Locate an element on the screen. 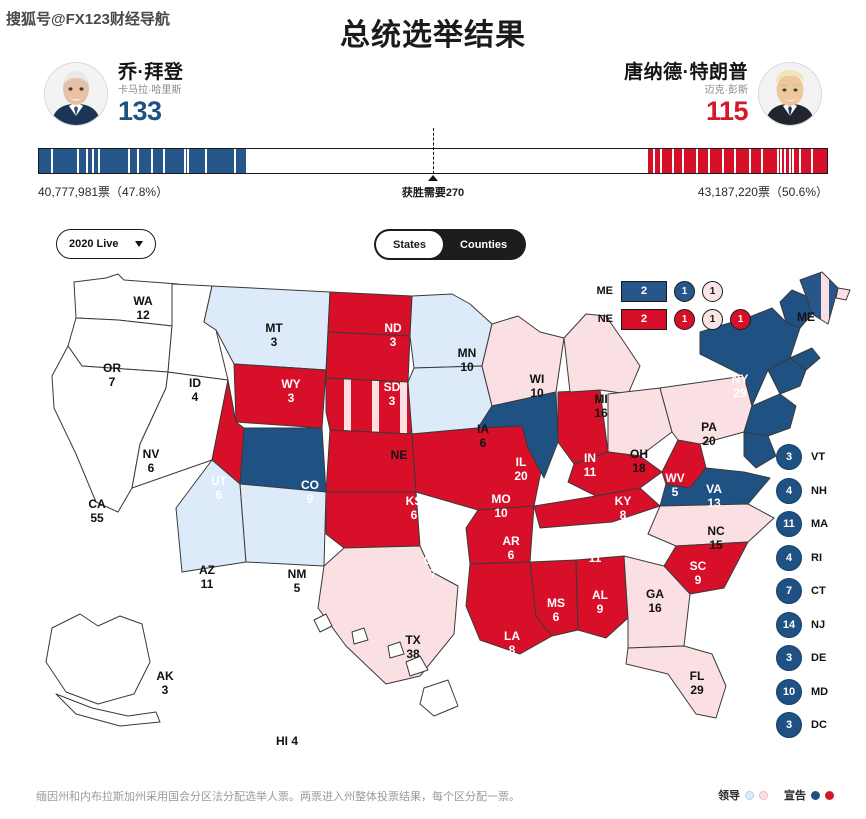 The height and width of the screenshot is (819, 866). state-abbr: AK is located at coordinates (165, 676).